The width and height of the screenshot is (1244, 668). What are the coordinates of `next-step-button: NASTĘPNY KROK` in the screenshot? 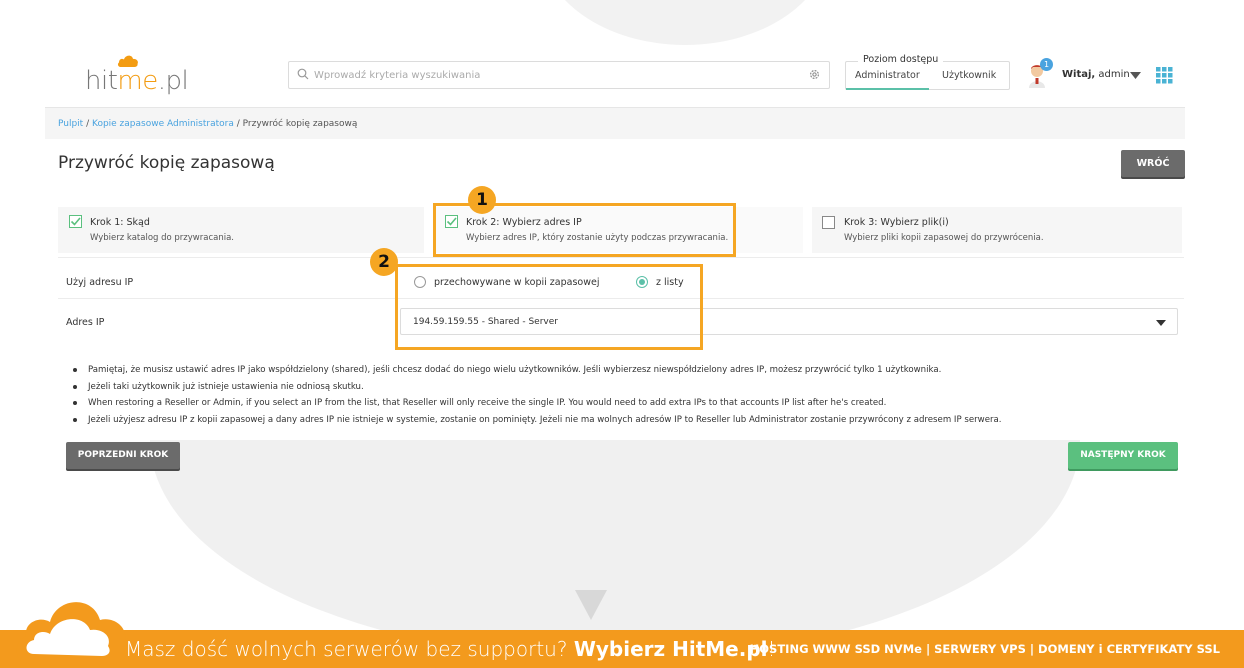 It's located at (1123, 455).